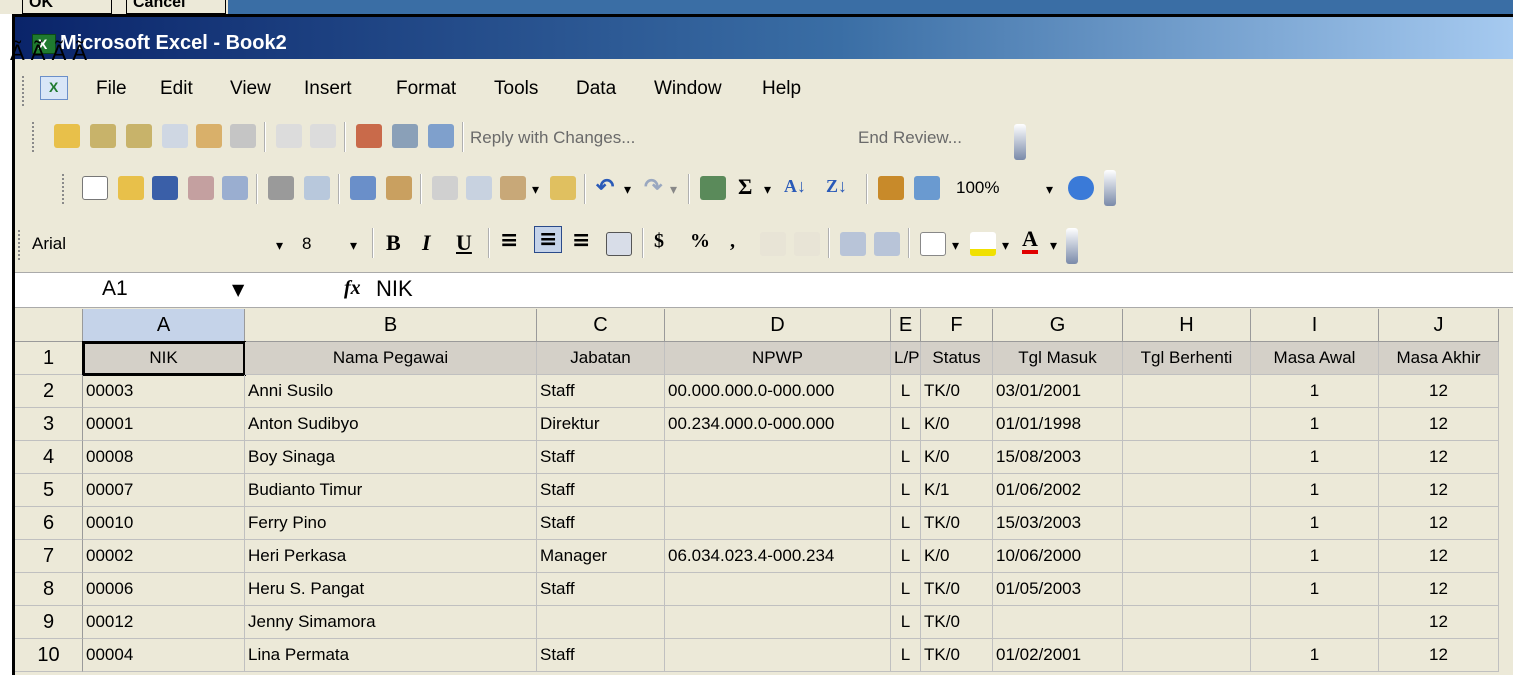 The height and width of the screenshot is (675, 1513). I want to click on table-cell: Heru S. Pangat, so click(391, 589).